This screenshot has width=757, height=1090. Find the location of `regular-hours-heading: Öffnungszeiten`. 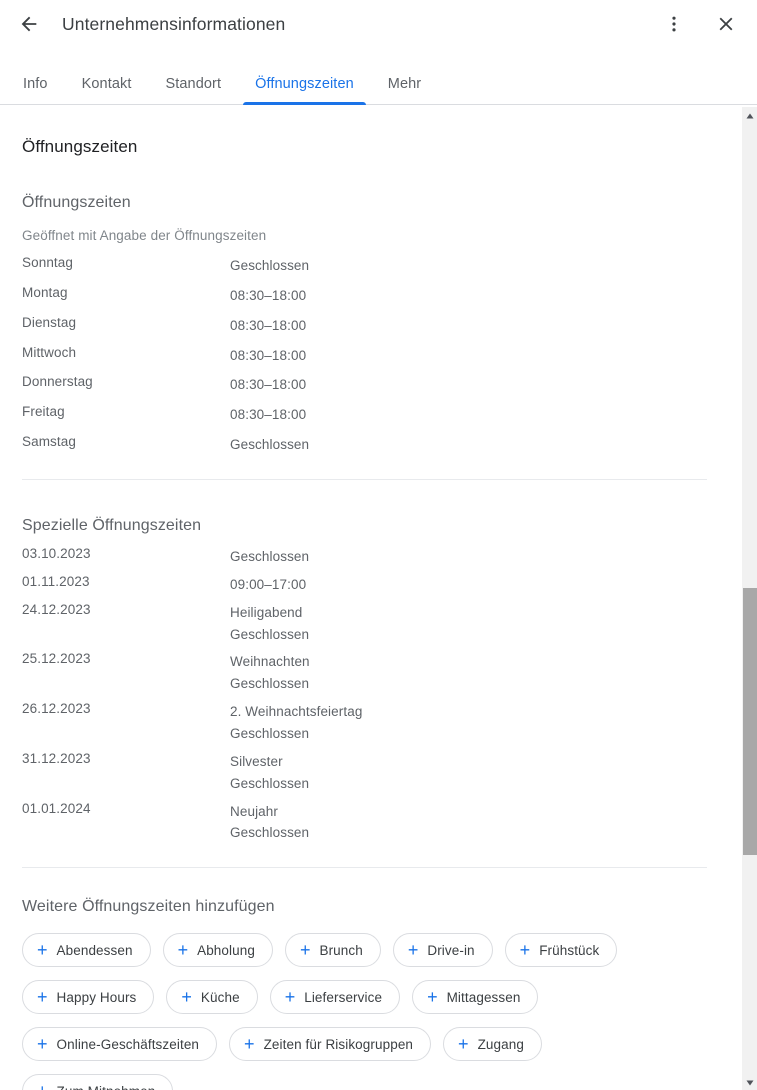

regular-hours-heading: Öffnungszeiten is located at coordinates (76, 202).